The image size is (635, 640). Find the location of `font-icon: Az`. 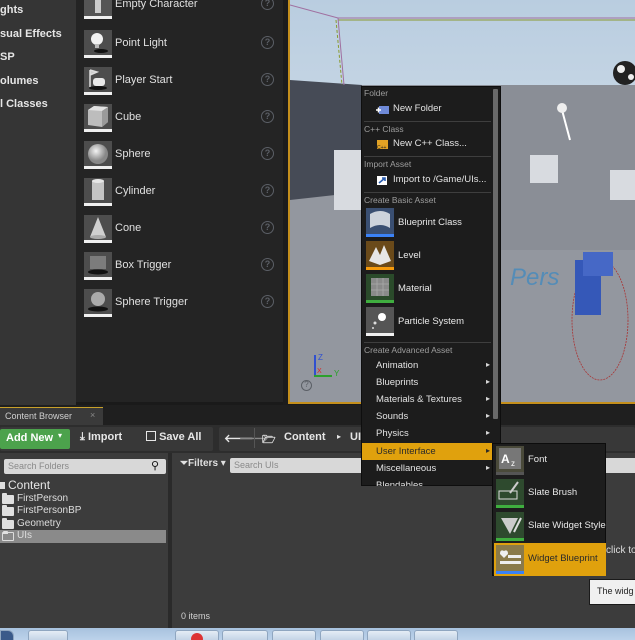

font-icon: Az is located at coordinates (510, 460).